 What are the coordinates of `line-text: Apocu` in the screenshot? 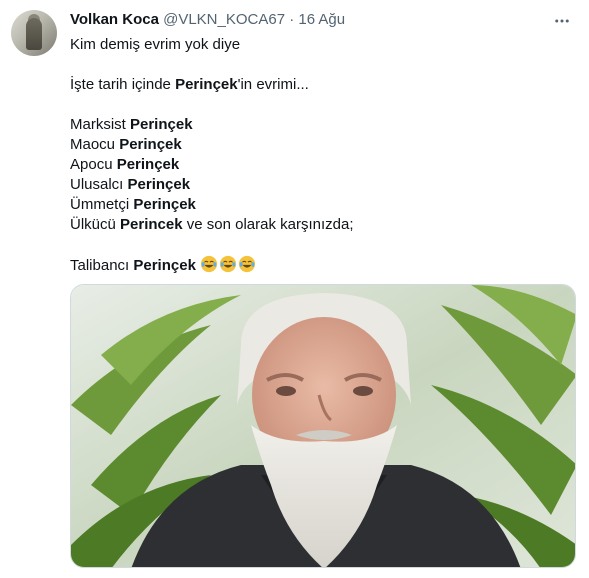 It's located at (93, 164).